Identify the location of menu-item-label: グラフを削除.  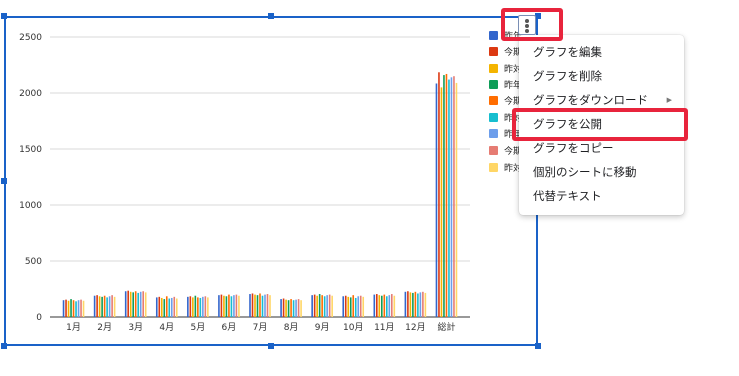
(567, 76).